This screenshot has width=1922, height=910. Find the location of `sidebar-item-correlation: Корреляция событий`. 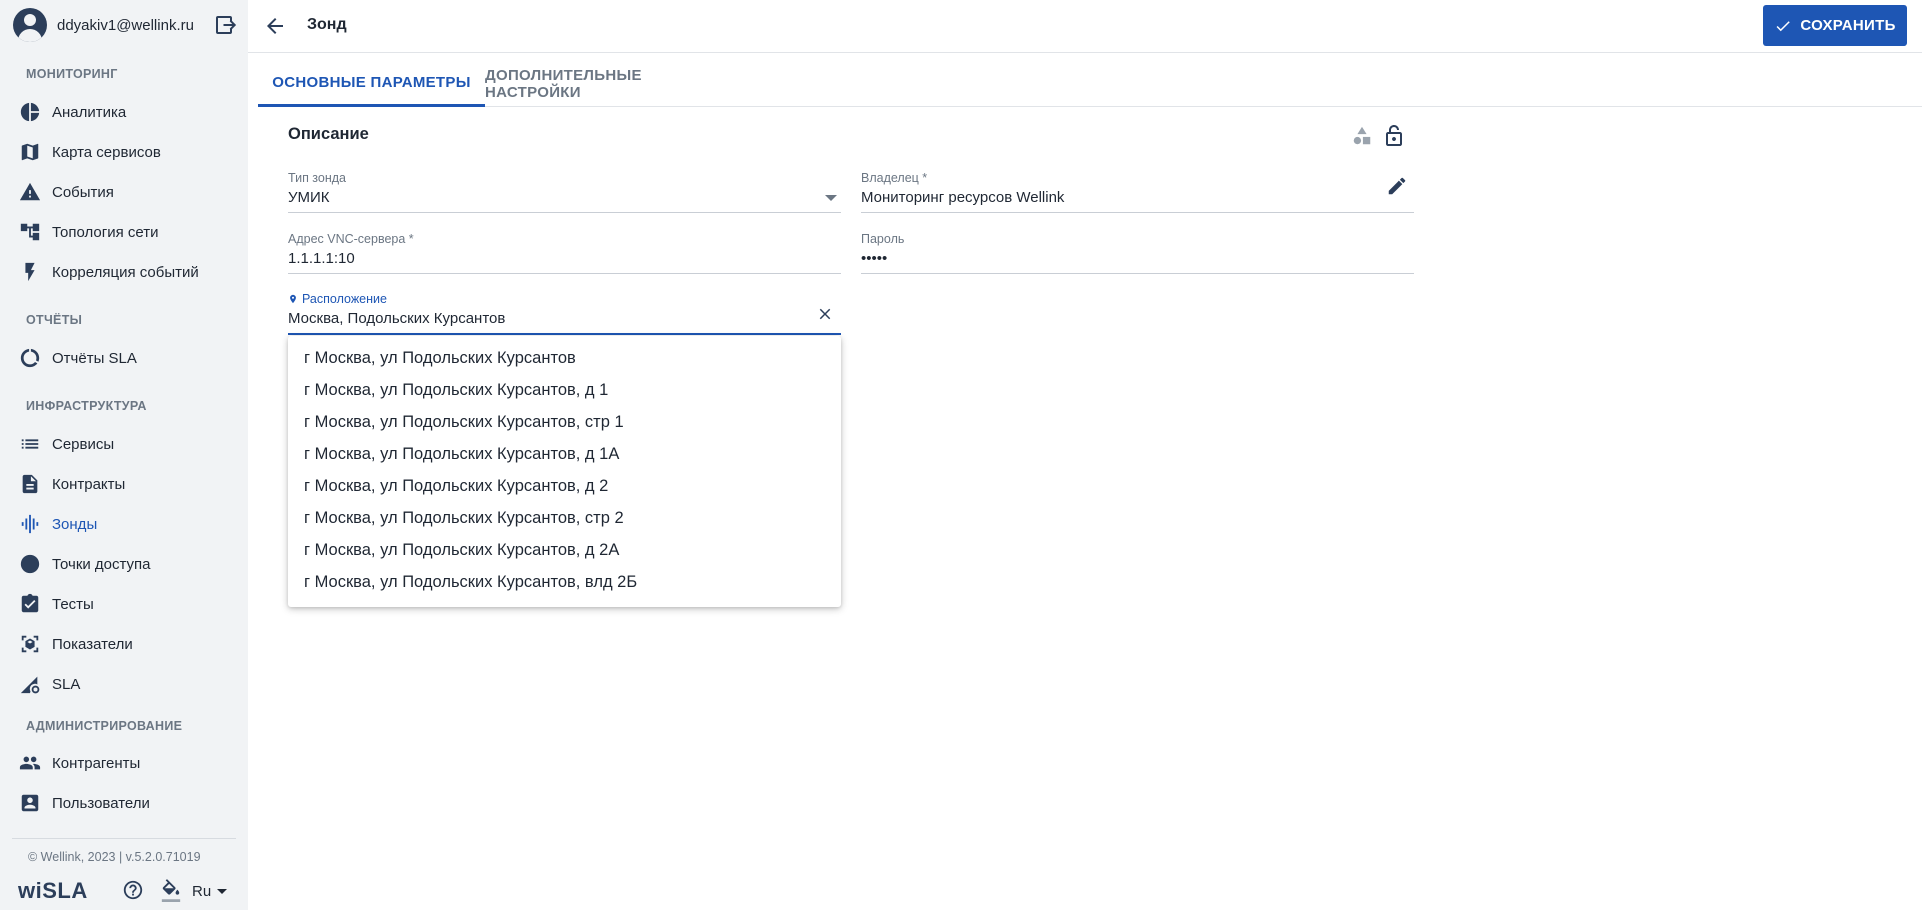

sidebar-item-correlation: Корреляция событий is located at coordinates (124, 272).